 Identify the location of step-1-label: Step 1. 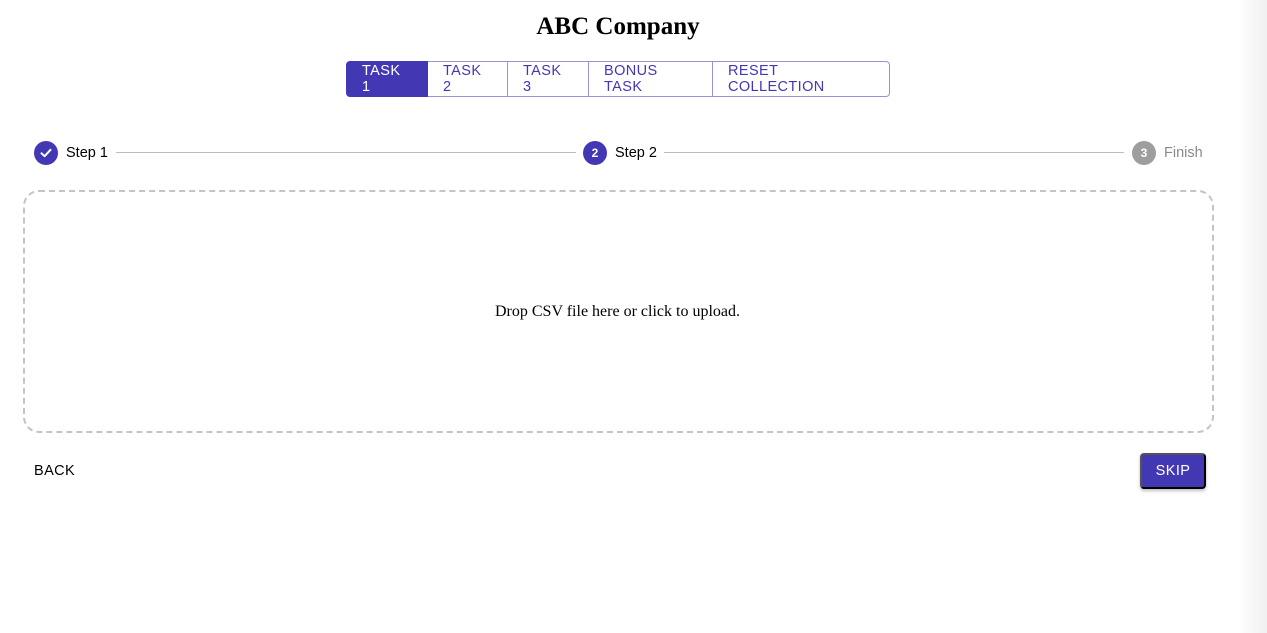
(87, 153).